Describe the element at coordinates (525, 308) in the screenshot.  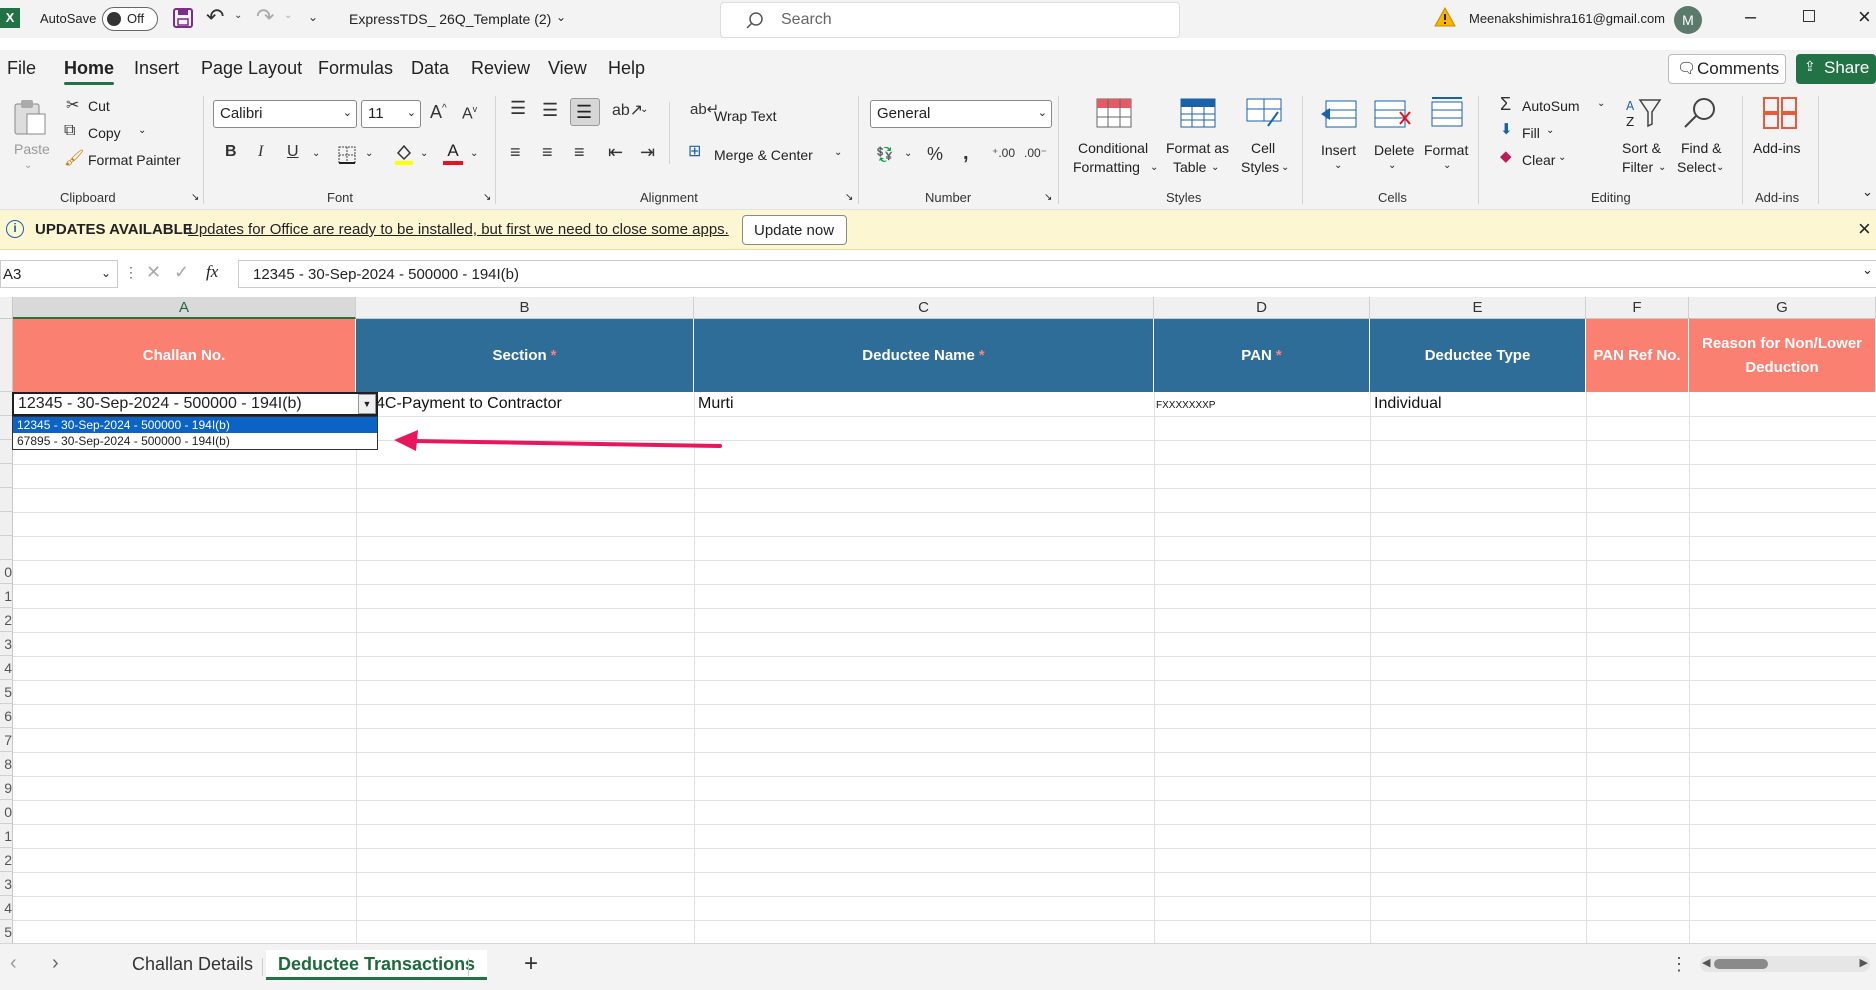
I see `column-header-b: B` at that location.